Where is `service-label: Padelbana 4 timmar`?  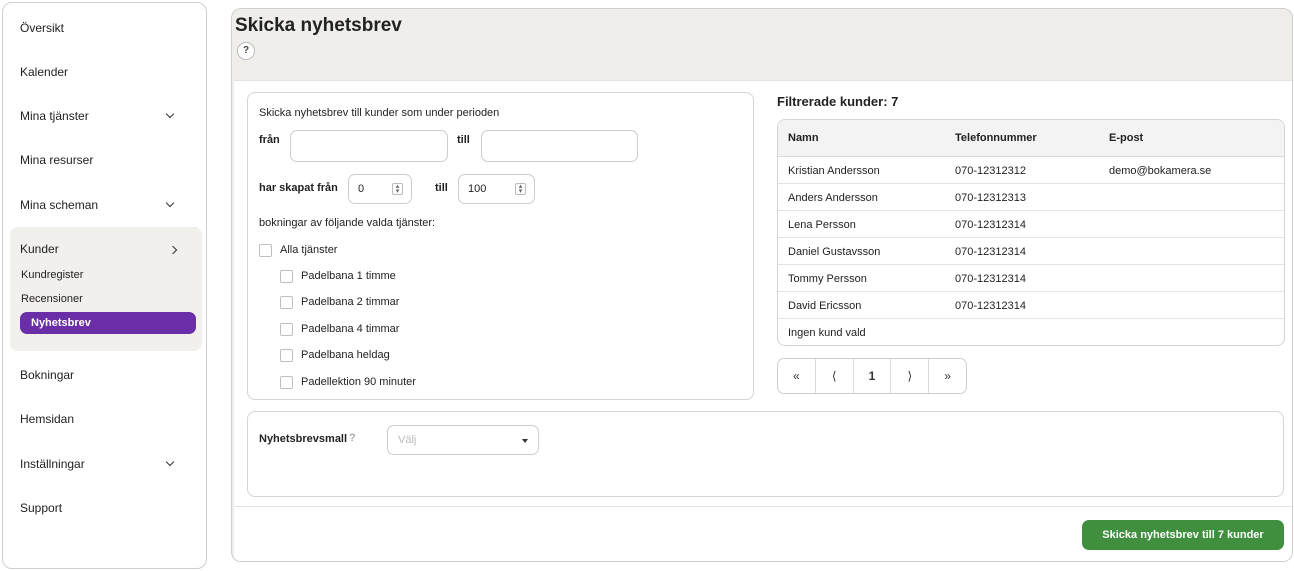 service-label: Padelbana 4 timmar is located at coordinates (350, 329).